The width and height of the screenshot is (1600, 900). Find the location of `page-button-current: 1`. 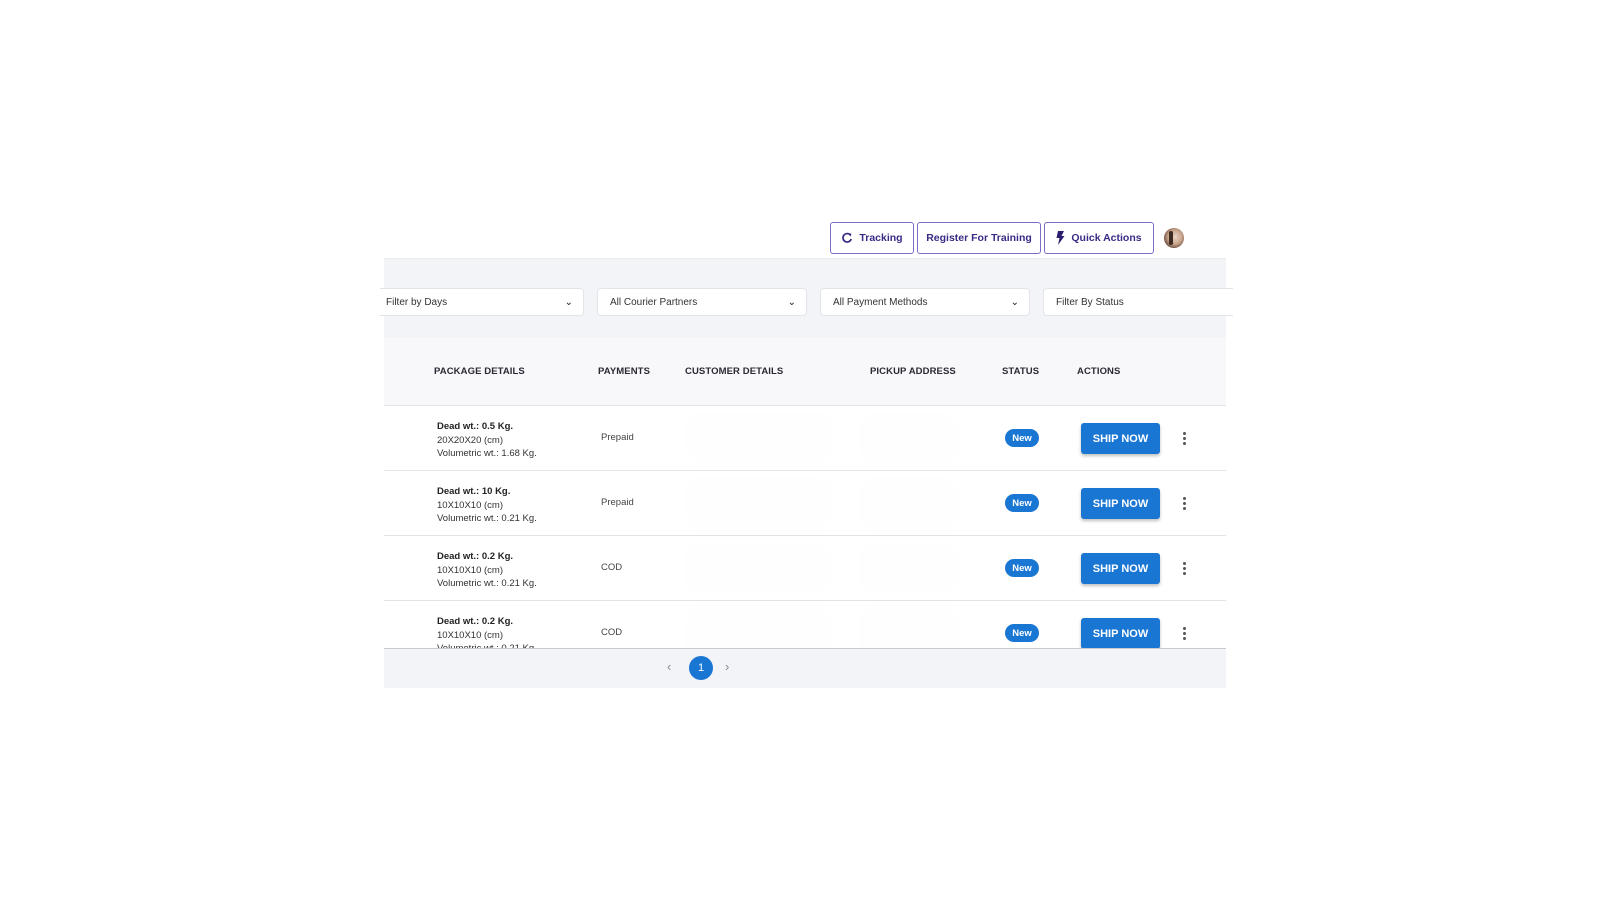

page-button-current: 1 is located at coordinates (701, 668).